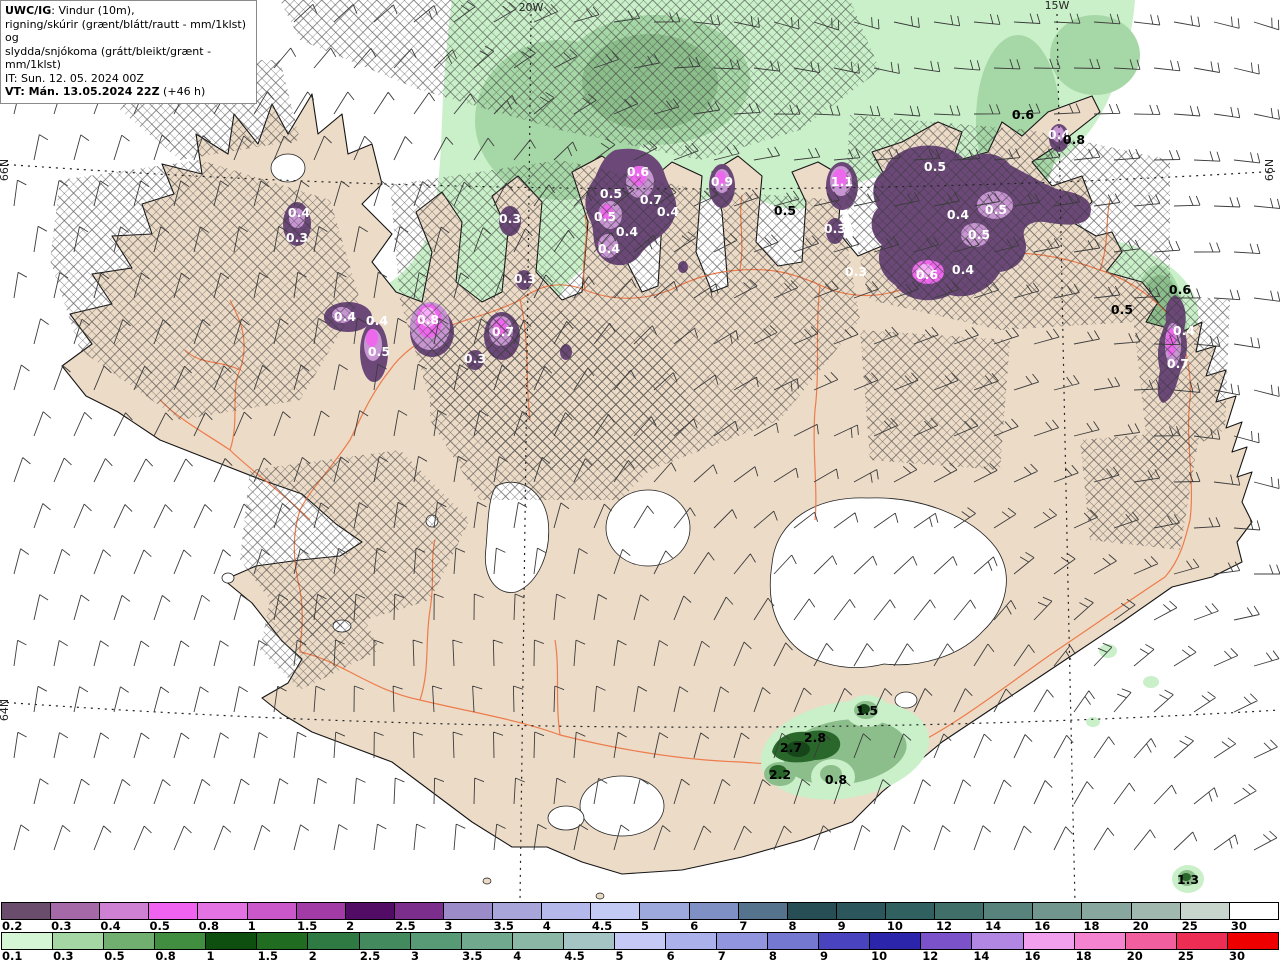 Image resolution: width=1280 pixels, height=960 pixels. Describe the element at coordinates (487, 881) in the screenshot. I see `island-small` at that location.